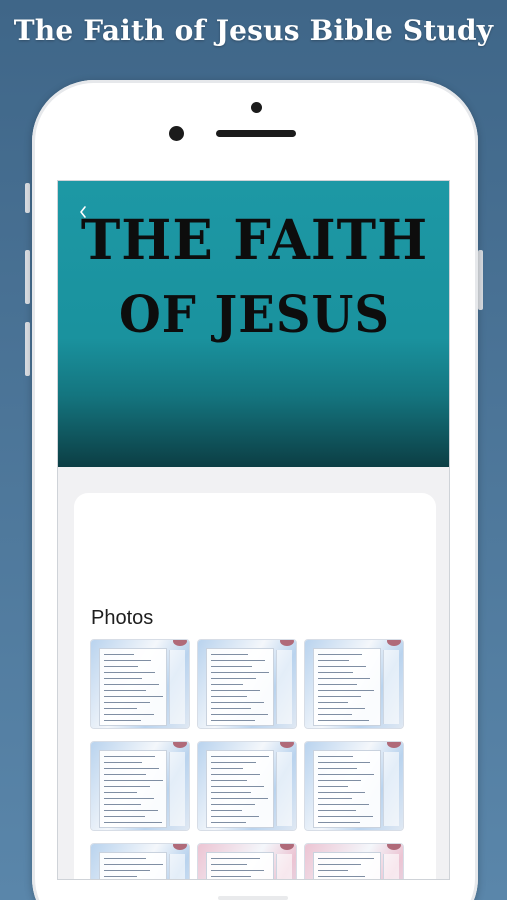 The width and height of the screenshot is (507, 900). Describe the element at coordinates (27, 277) in the screenshot. I see `volume-up-button` at that location.